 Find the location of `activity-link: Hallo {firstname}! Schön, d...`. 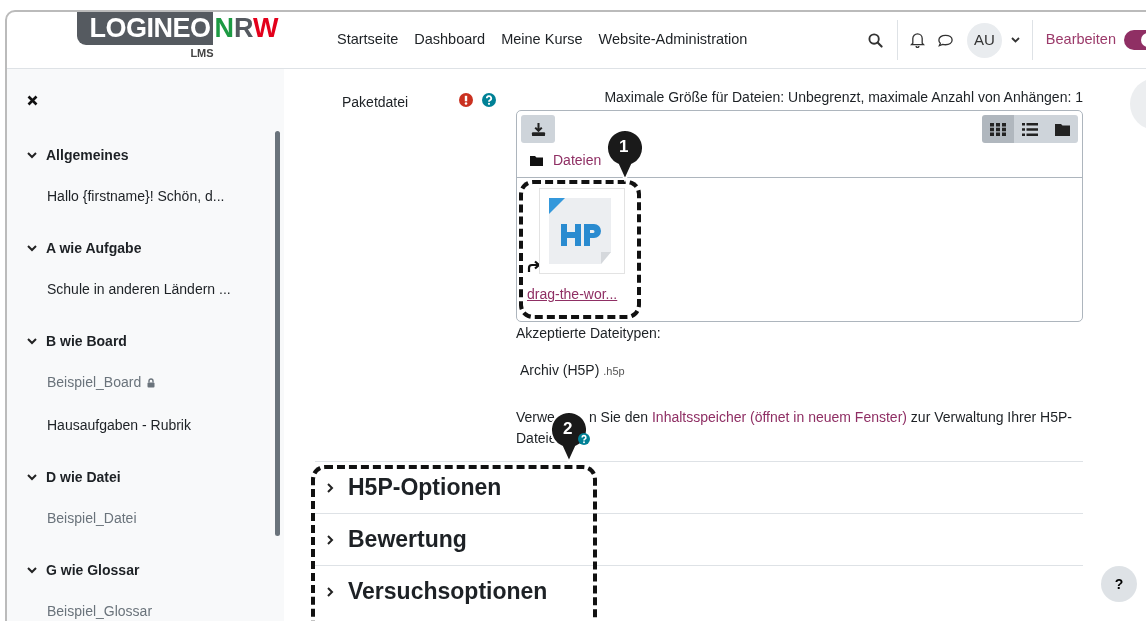

activity-link: Hallo {firstname}! Schön, d... is located at coordinates (136, 196).